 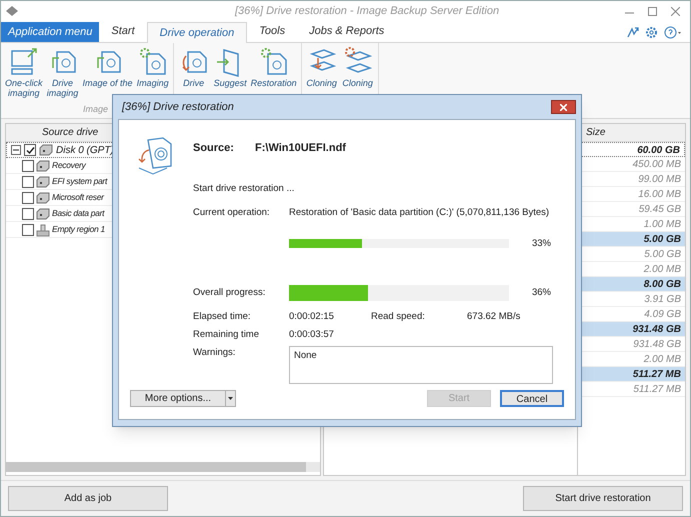 I want to click on ribbon-button: One-click imaging, so click(x=24, y=70).